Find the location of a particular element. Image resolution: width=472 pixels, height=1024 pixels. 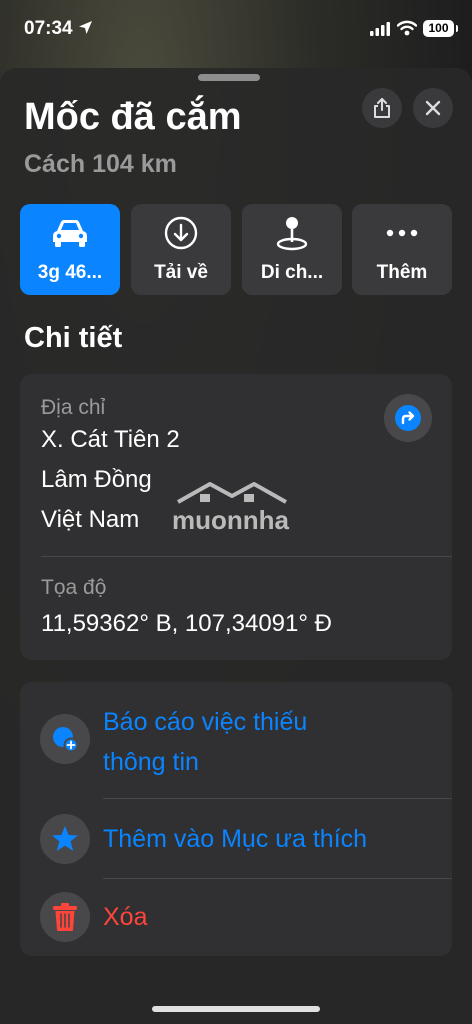

place-title: Mốc đã cắm is located at coordinates (133, 117).